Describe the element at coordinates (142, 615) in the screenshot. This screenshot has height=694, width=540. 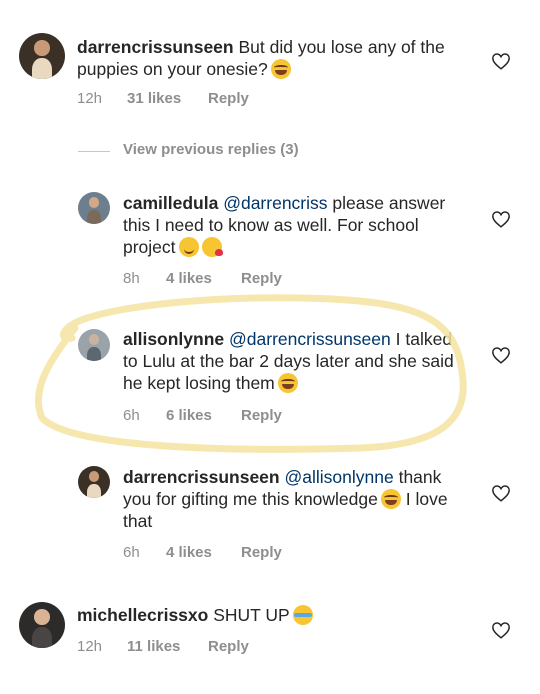
I see `comment-username: michellecrissxo` at that location.